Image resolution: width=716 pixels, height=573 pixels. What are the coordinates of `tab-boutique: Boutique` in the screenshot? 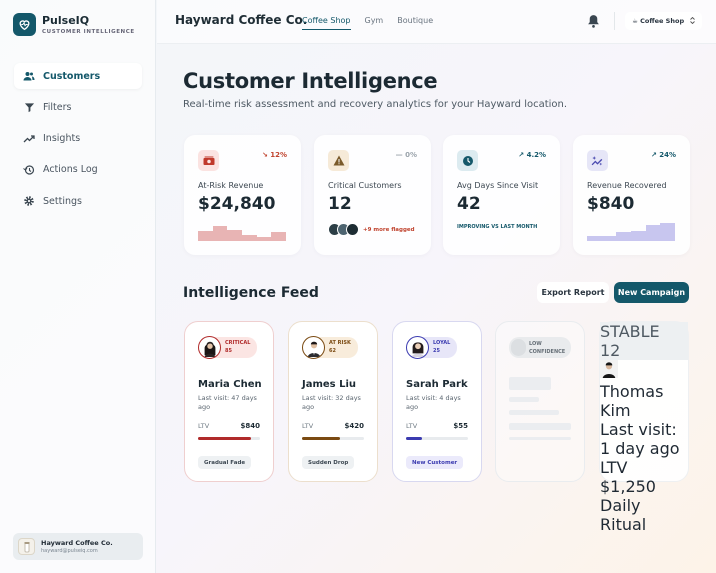 It's located at (415, 23).